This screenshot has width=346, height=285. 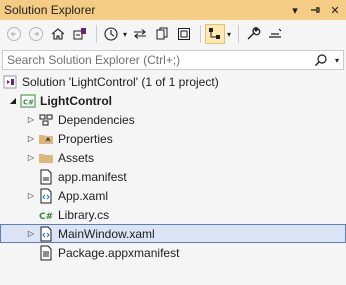 I want to click on switch-views-button, so click(x=80, y=34).